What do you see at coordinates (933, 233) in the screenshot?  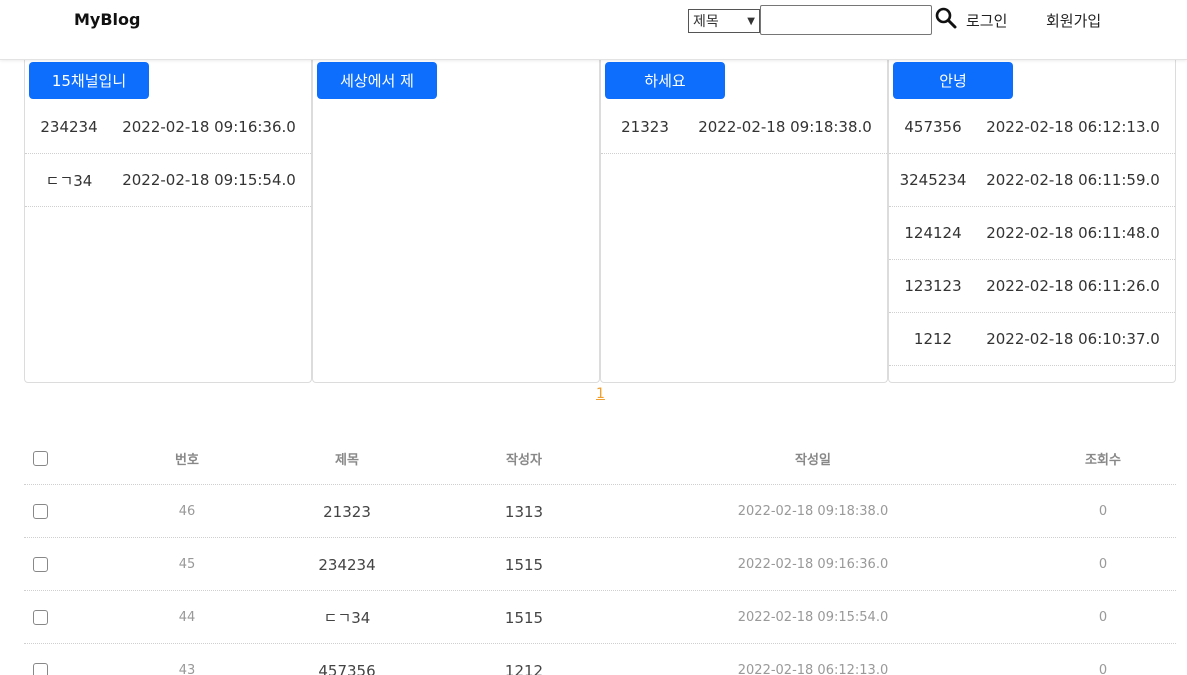 I see `post-title: 124124` at bounding box center [933, 233].